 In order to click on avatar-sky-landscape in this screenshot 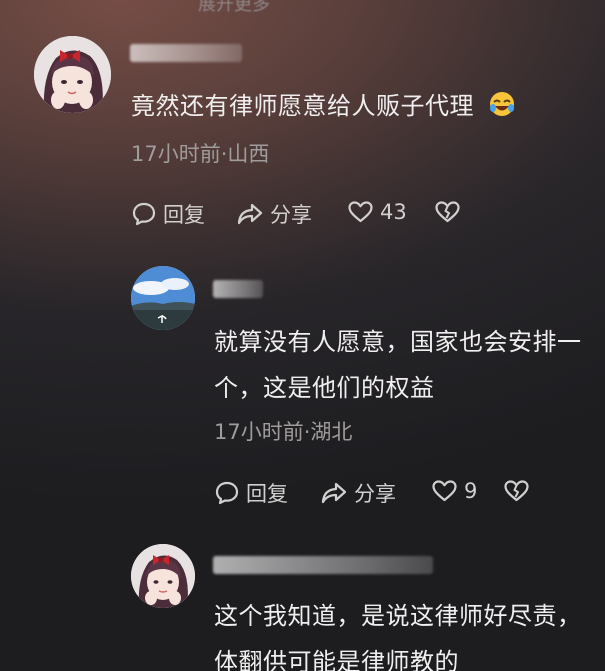, I will do `click(163, 298)`.